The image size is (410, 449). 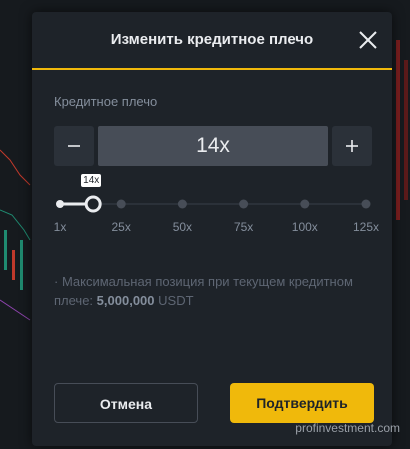 I want to click on slider-tooltip: 14x, so click(x=91, y=180).